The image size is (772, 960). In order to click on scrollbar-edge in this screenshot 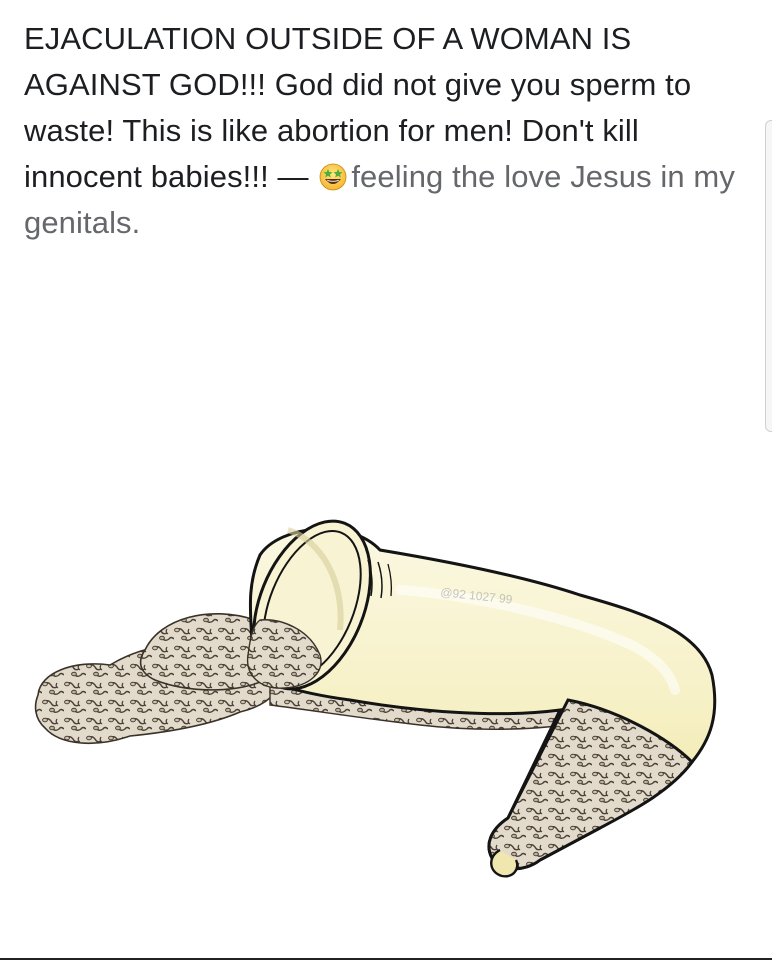, I will do `click(768, 276)`.